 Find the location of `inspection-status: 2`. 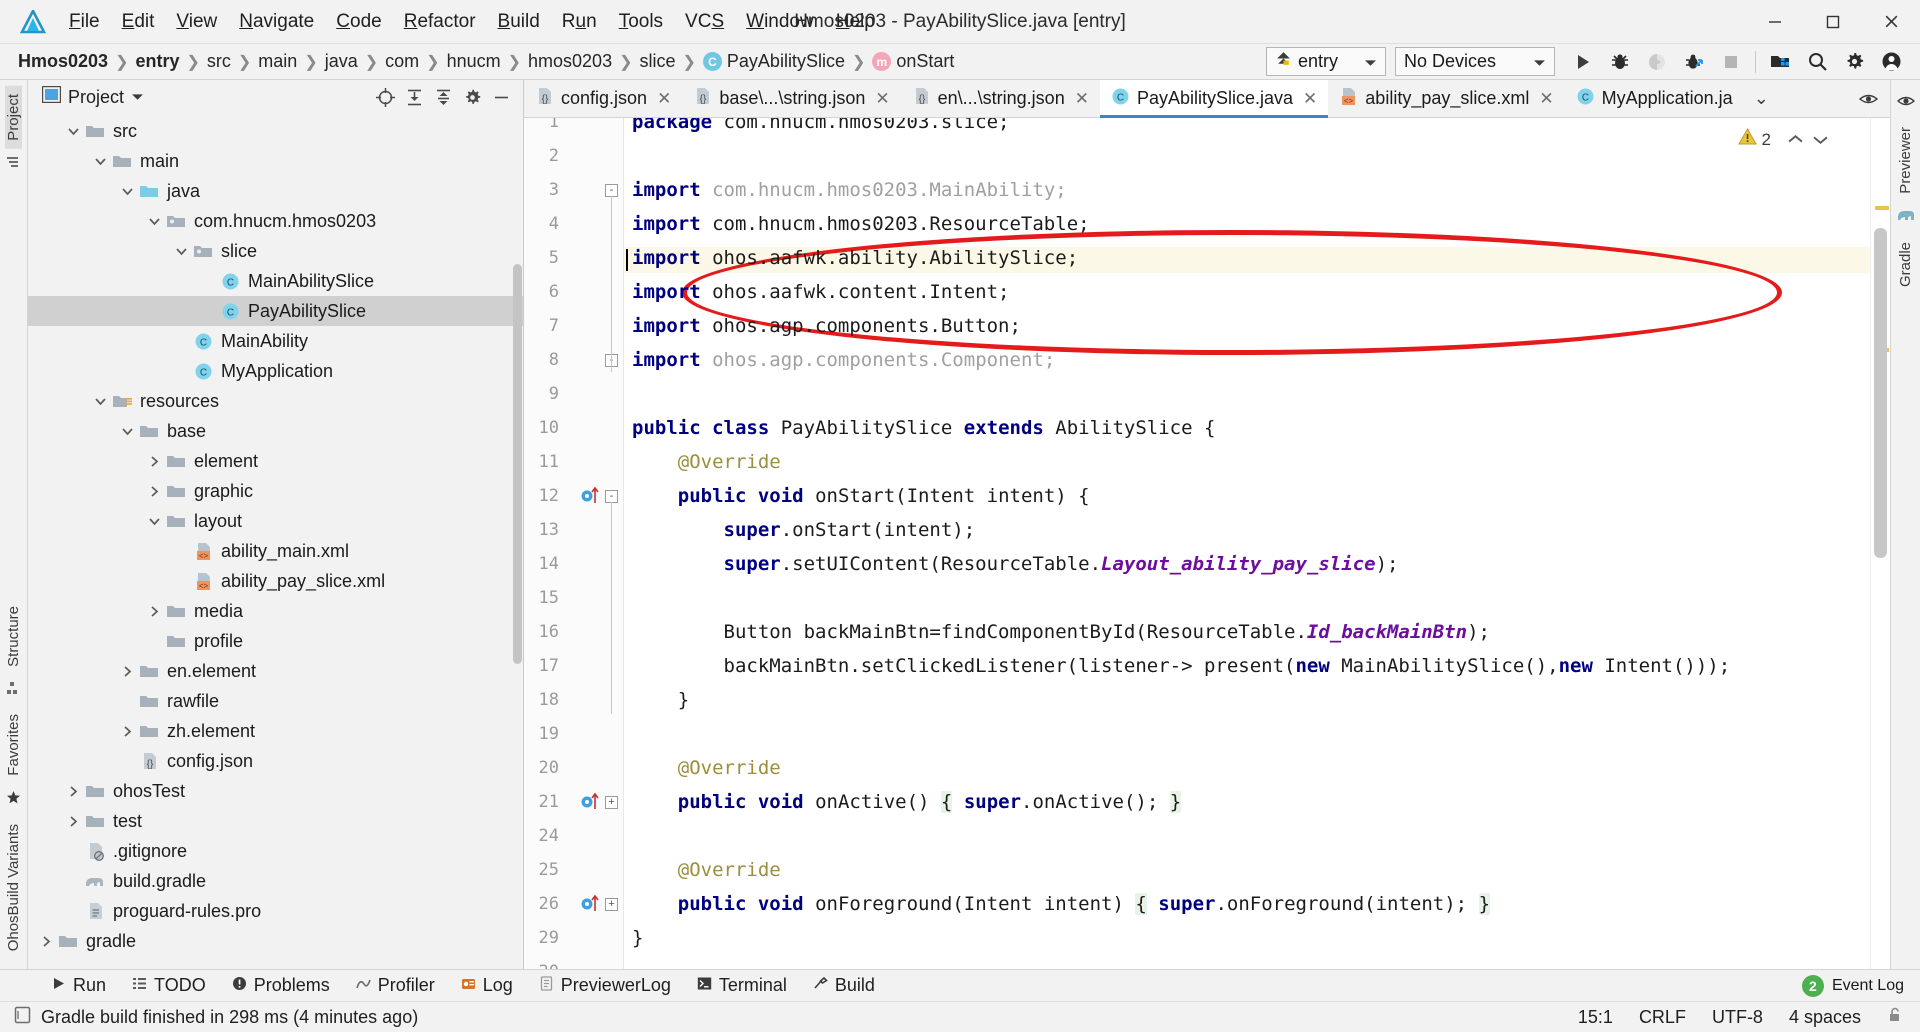

inspection-status: 2 is located at coordinates (1782, 139).